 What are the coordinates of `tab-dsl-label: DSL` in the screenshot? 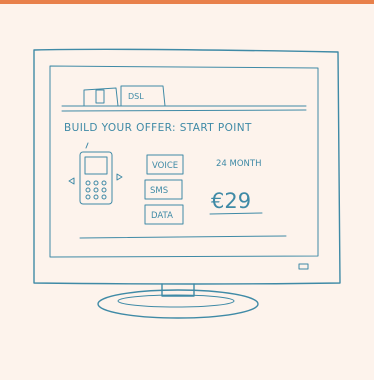 It's located at (136, 96).